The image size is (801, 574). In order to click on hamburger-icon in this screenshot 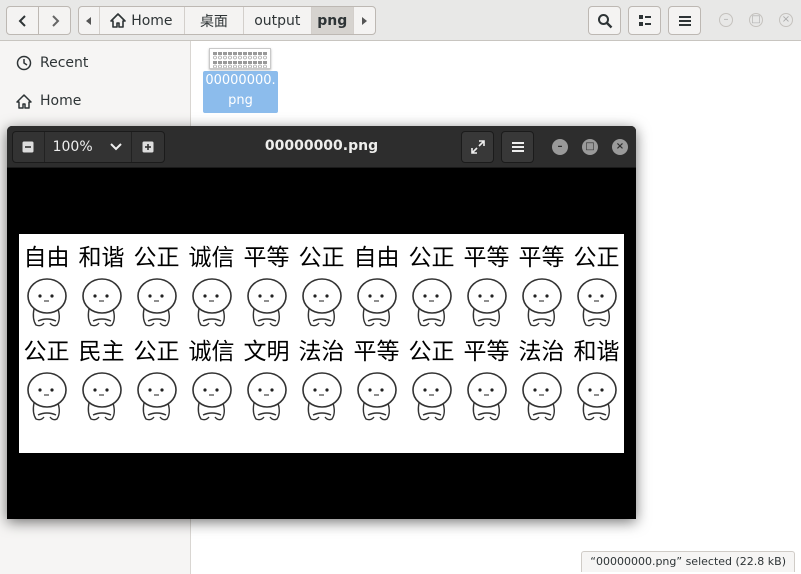, I will do `click(684, 20)`.